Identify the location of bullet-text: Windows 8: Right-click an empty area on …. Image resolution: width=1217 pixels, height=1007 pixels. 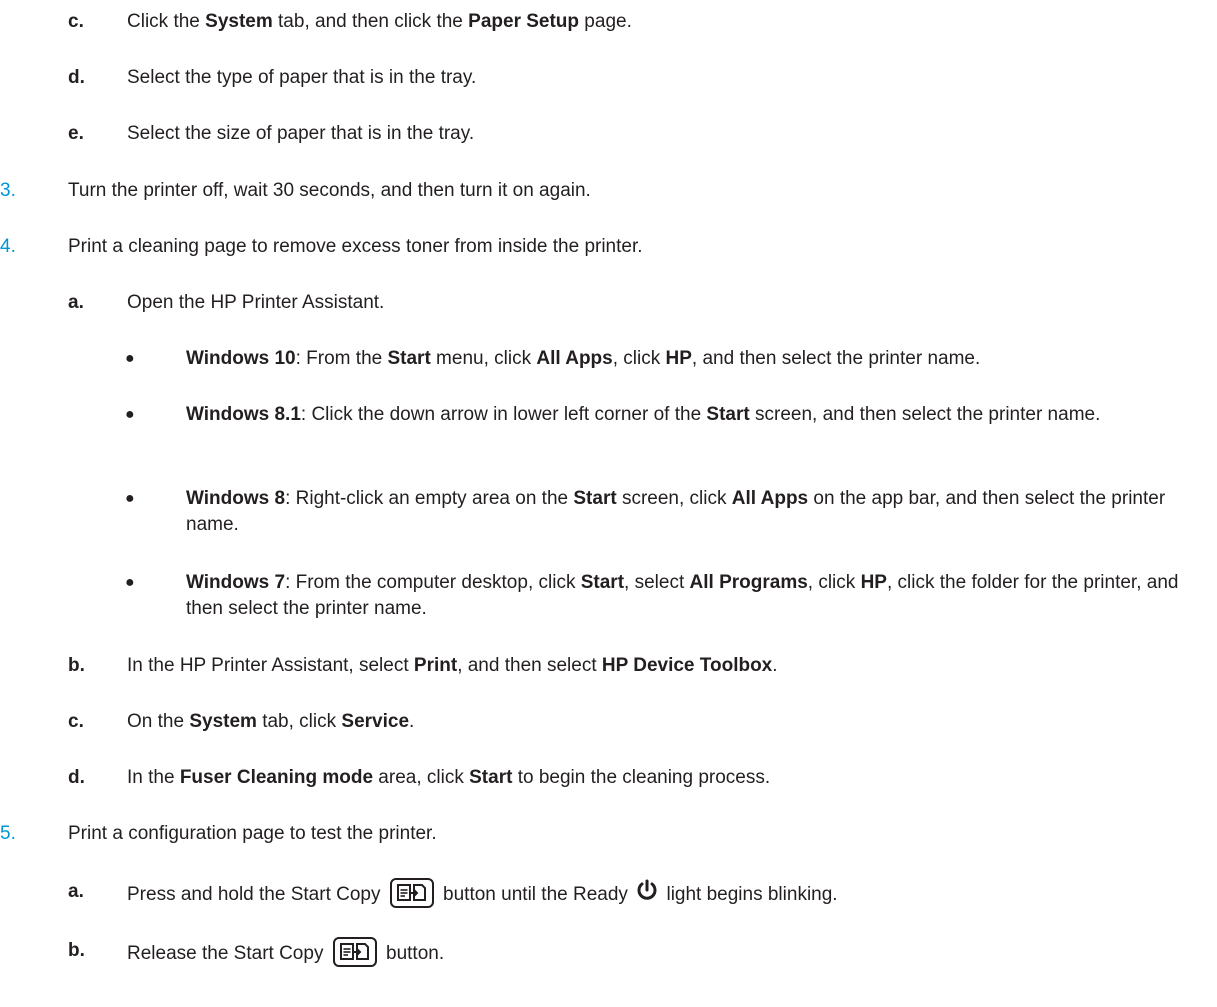
(691, 512).